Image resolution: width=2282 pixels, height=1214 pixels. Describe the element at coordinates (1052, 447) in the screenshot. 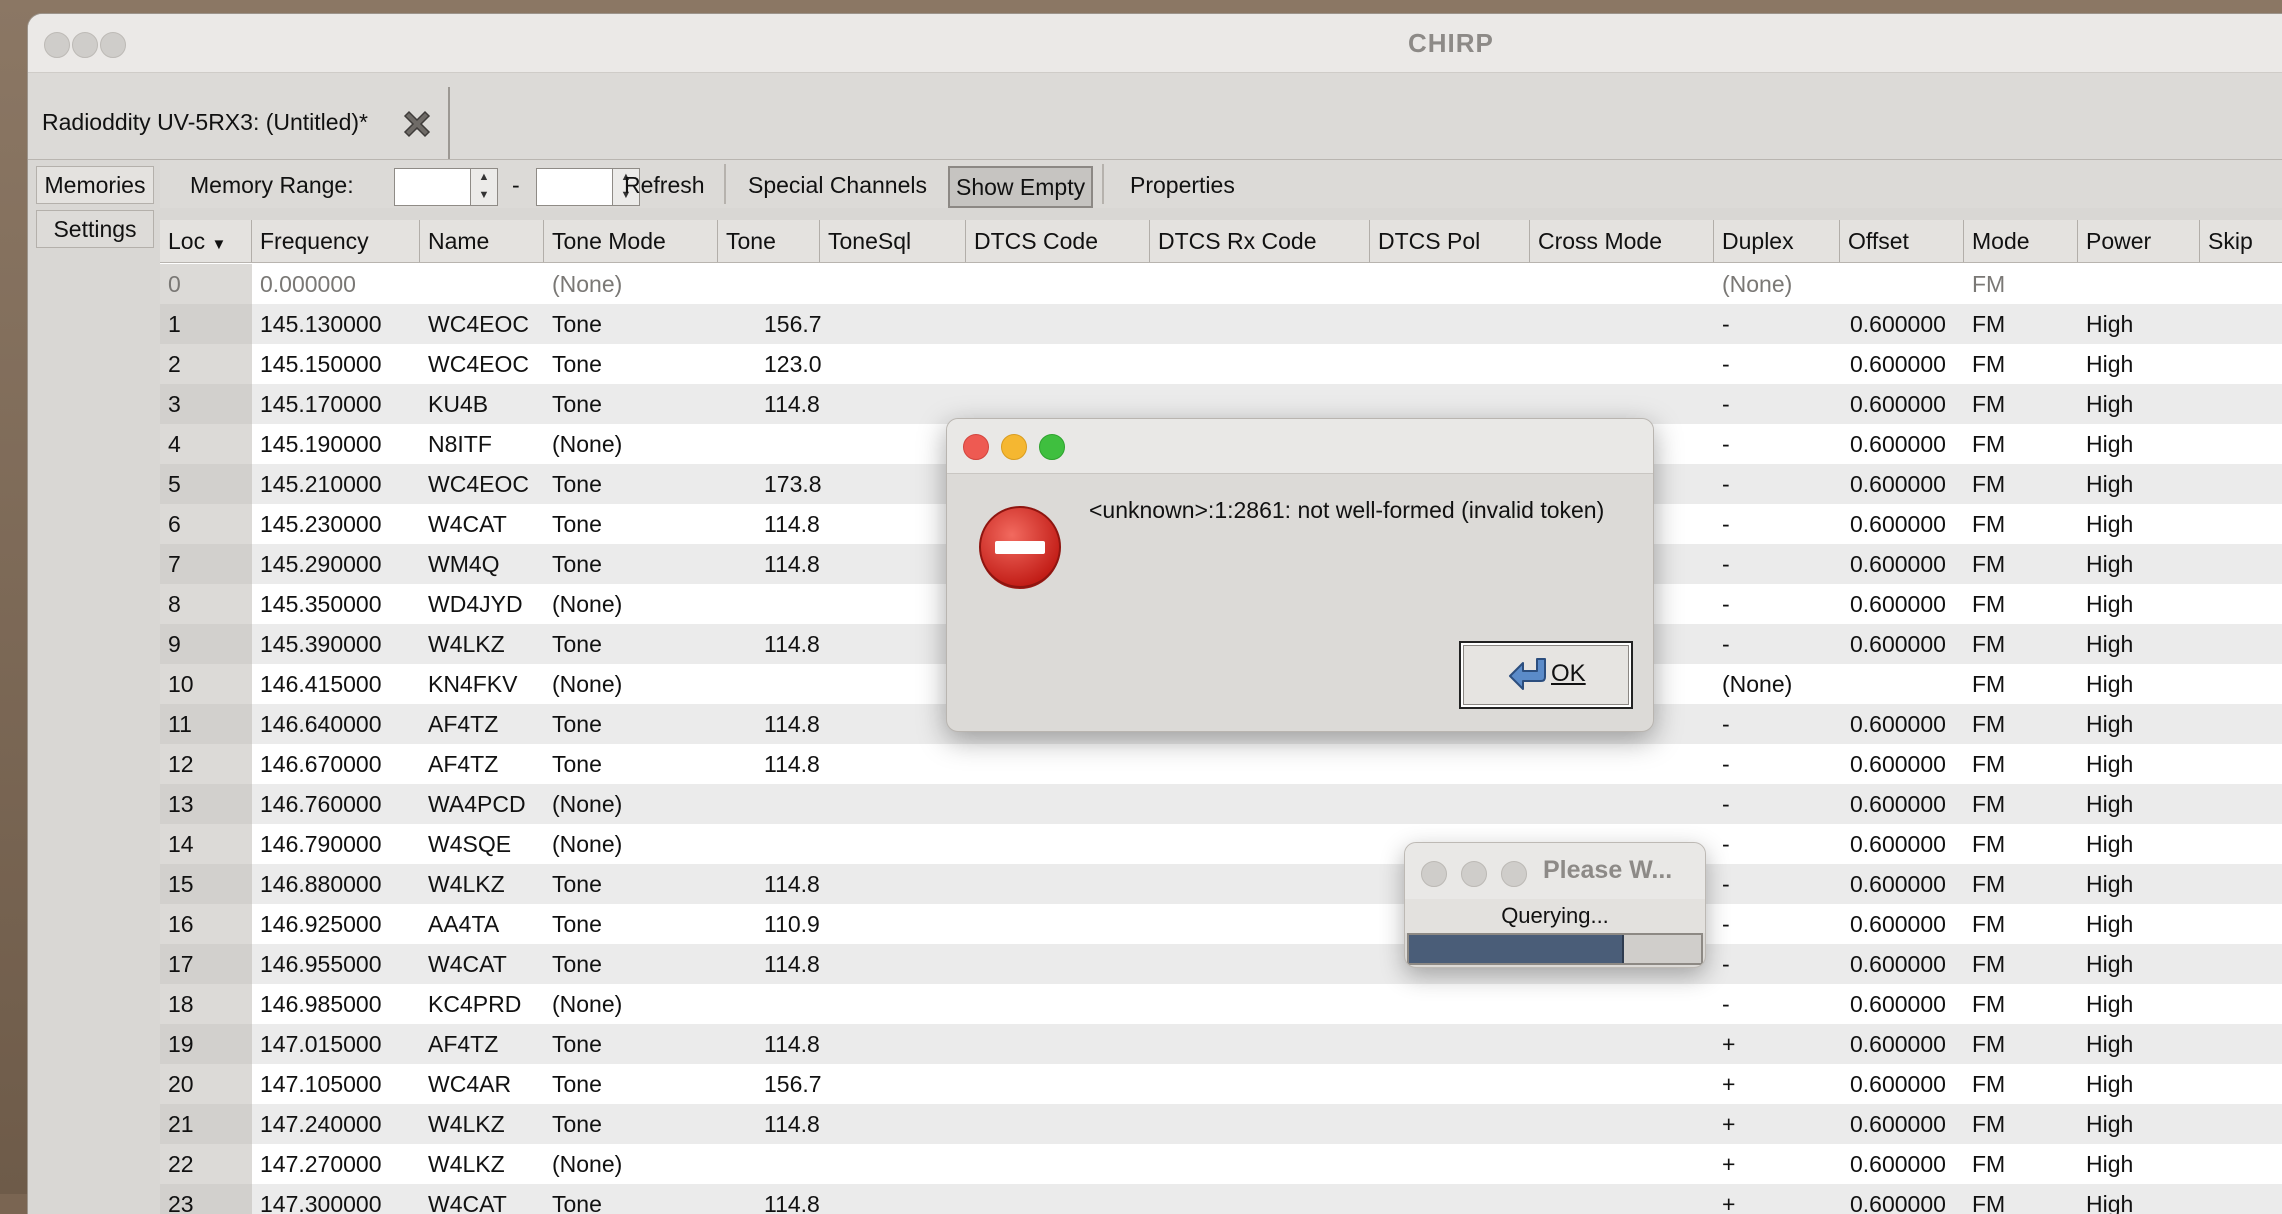

I see `dialog-zoom-button` at that location.